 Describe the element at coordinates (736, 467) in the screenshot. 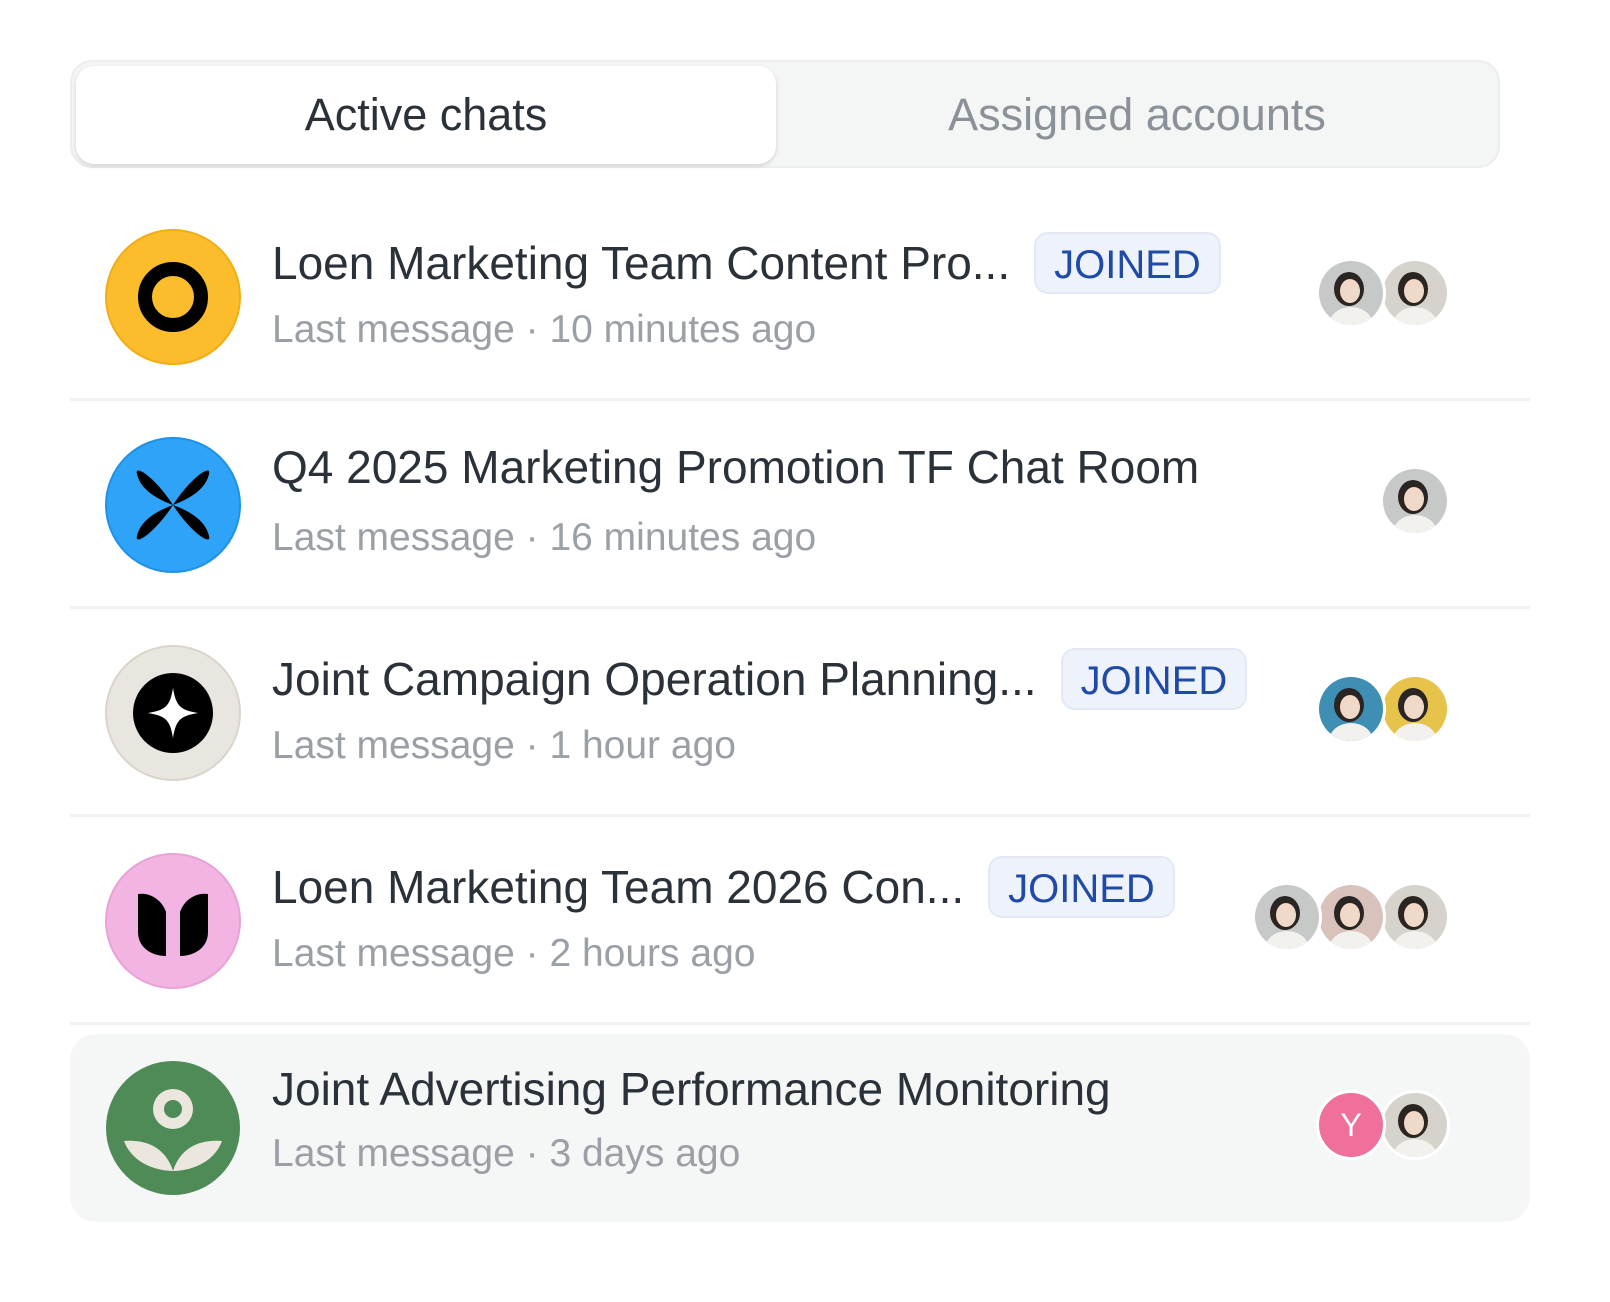

I see `chat-title: Q4 2025 Marketing Promotion TF Chat Room` at that location.